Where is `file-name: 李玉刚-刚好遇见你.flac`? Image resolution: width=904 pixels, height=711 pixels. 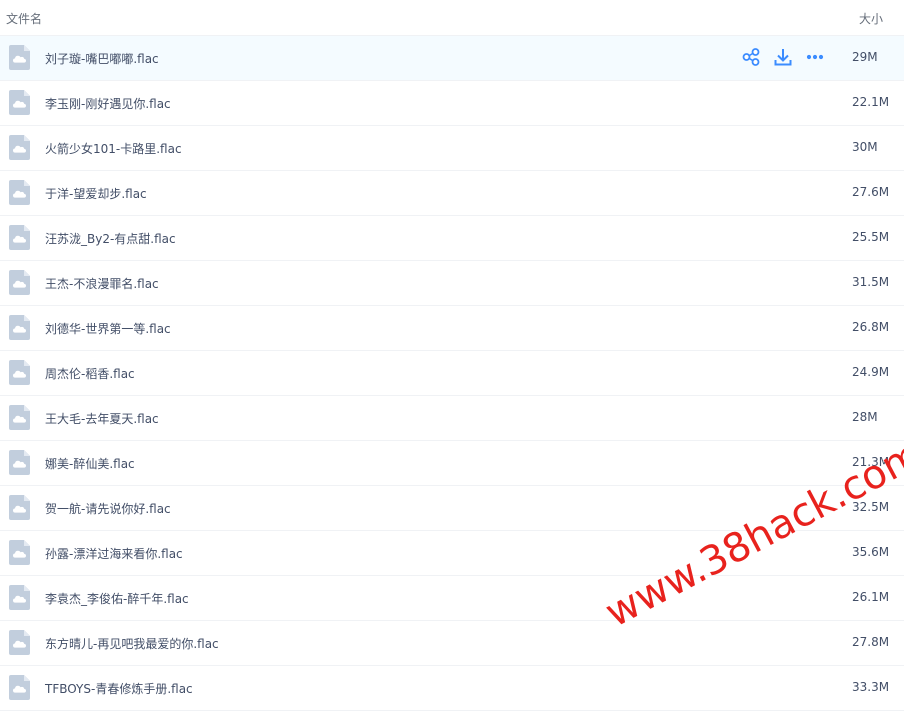 file-name: 李玉刚-刚好遇见你.flac is located at coordinates (108, 103).